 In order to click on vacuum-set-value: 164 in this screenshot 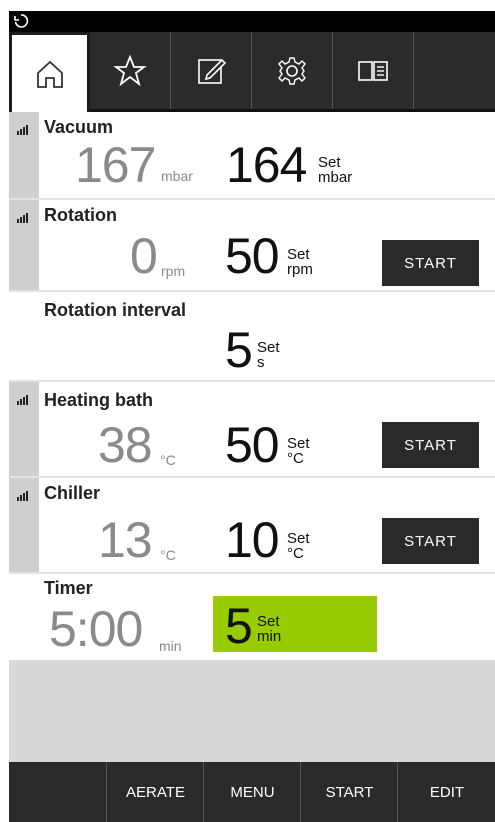, I will do `click(266, 165)`.